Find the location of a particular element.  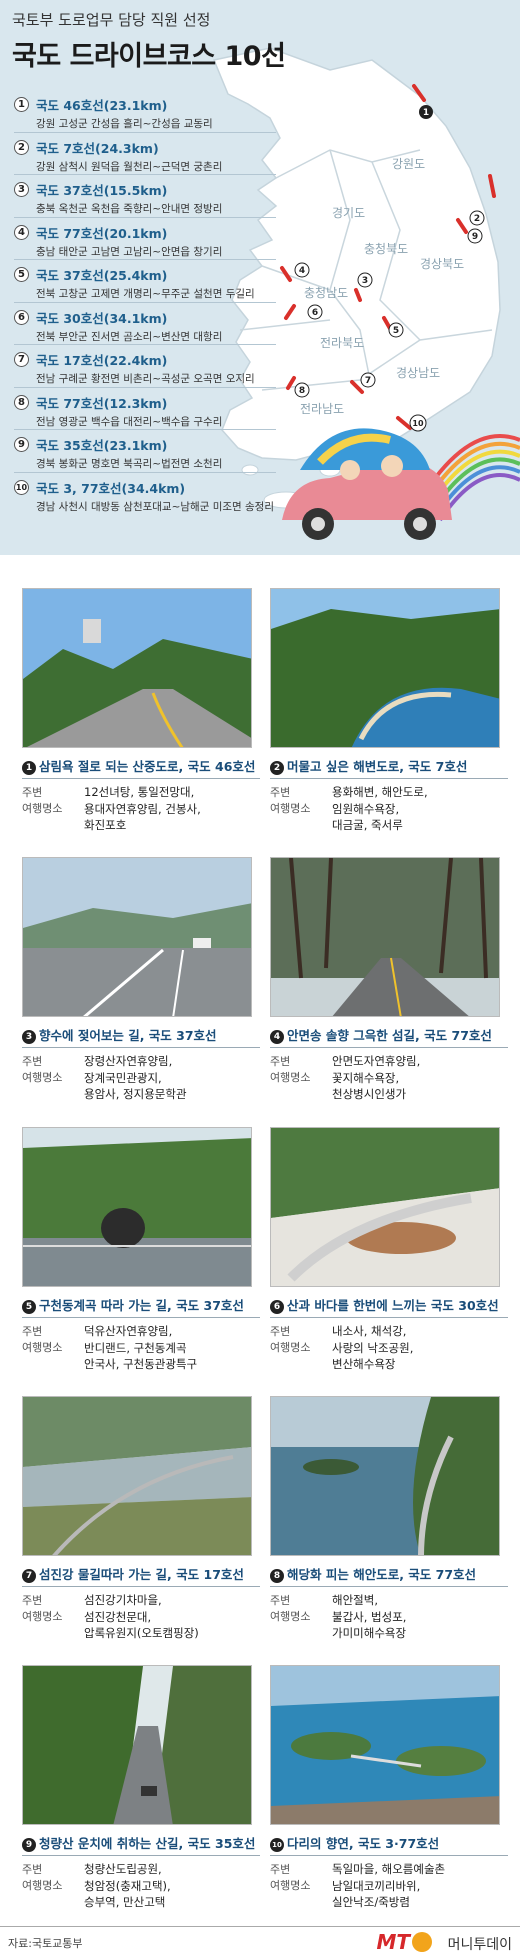

sights-list: 12선녀탕, 통일전망대, 용대자연휴양림, 건봉사, 화진포호 is located at coordinates (142, 808).